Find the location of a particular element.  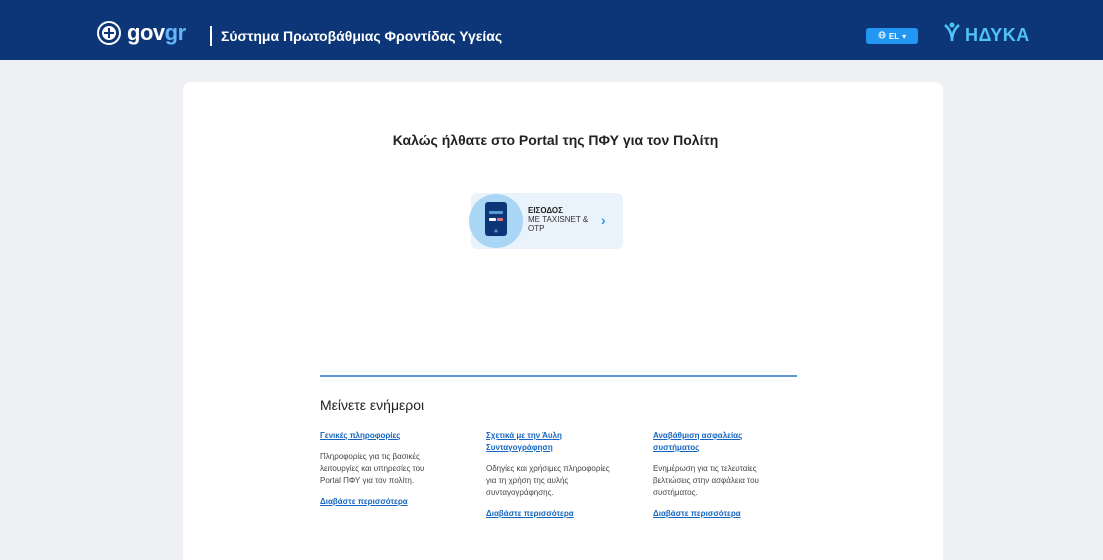

security-upgrade-link: Αναβάθμιση ασφαλείας συστήματος is located at coordinates (719, 442).